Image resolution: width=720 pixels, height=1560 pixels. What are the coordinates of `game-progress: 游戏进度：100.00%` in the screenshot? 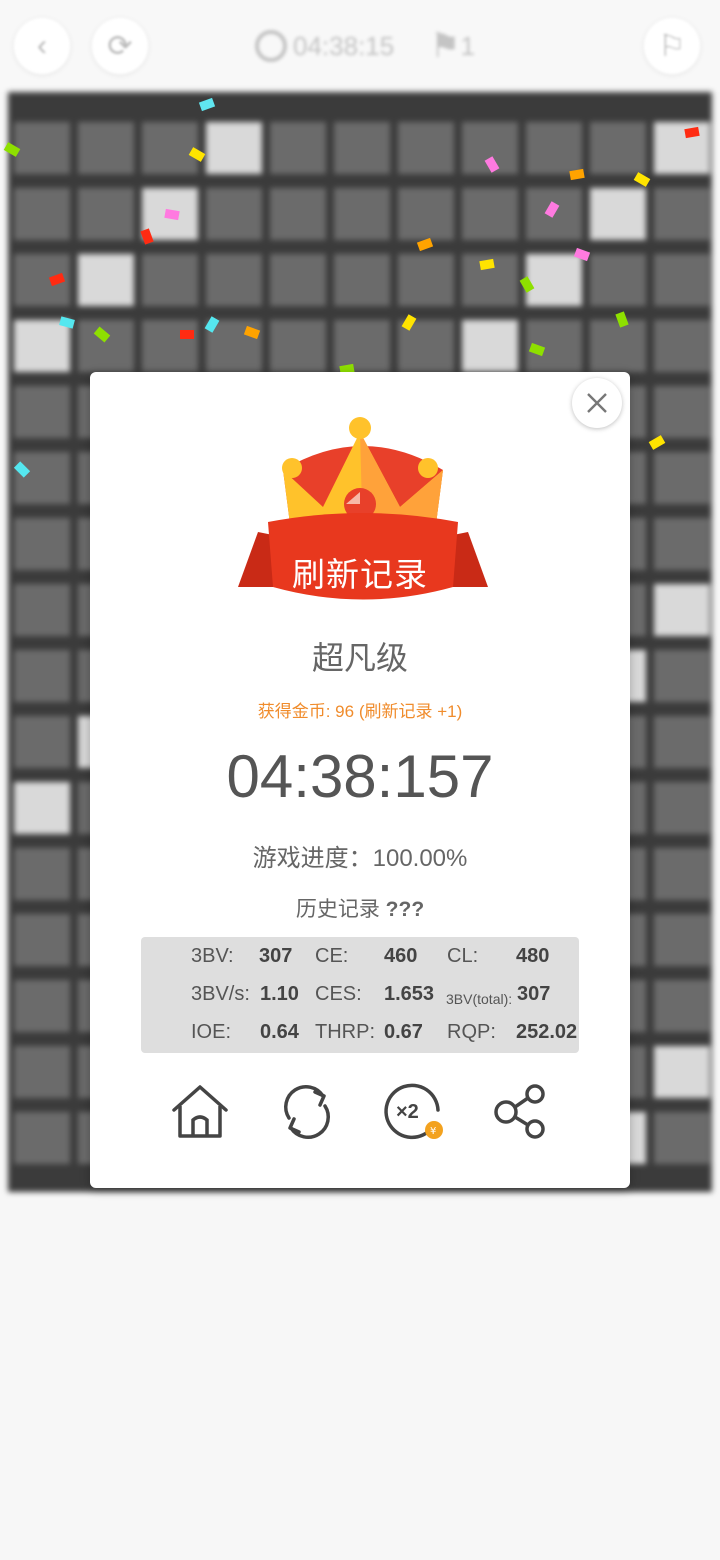 It's located at (360, 858).